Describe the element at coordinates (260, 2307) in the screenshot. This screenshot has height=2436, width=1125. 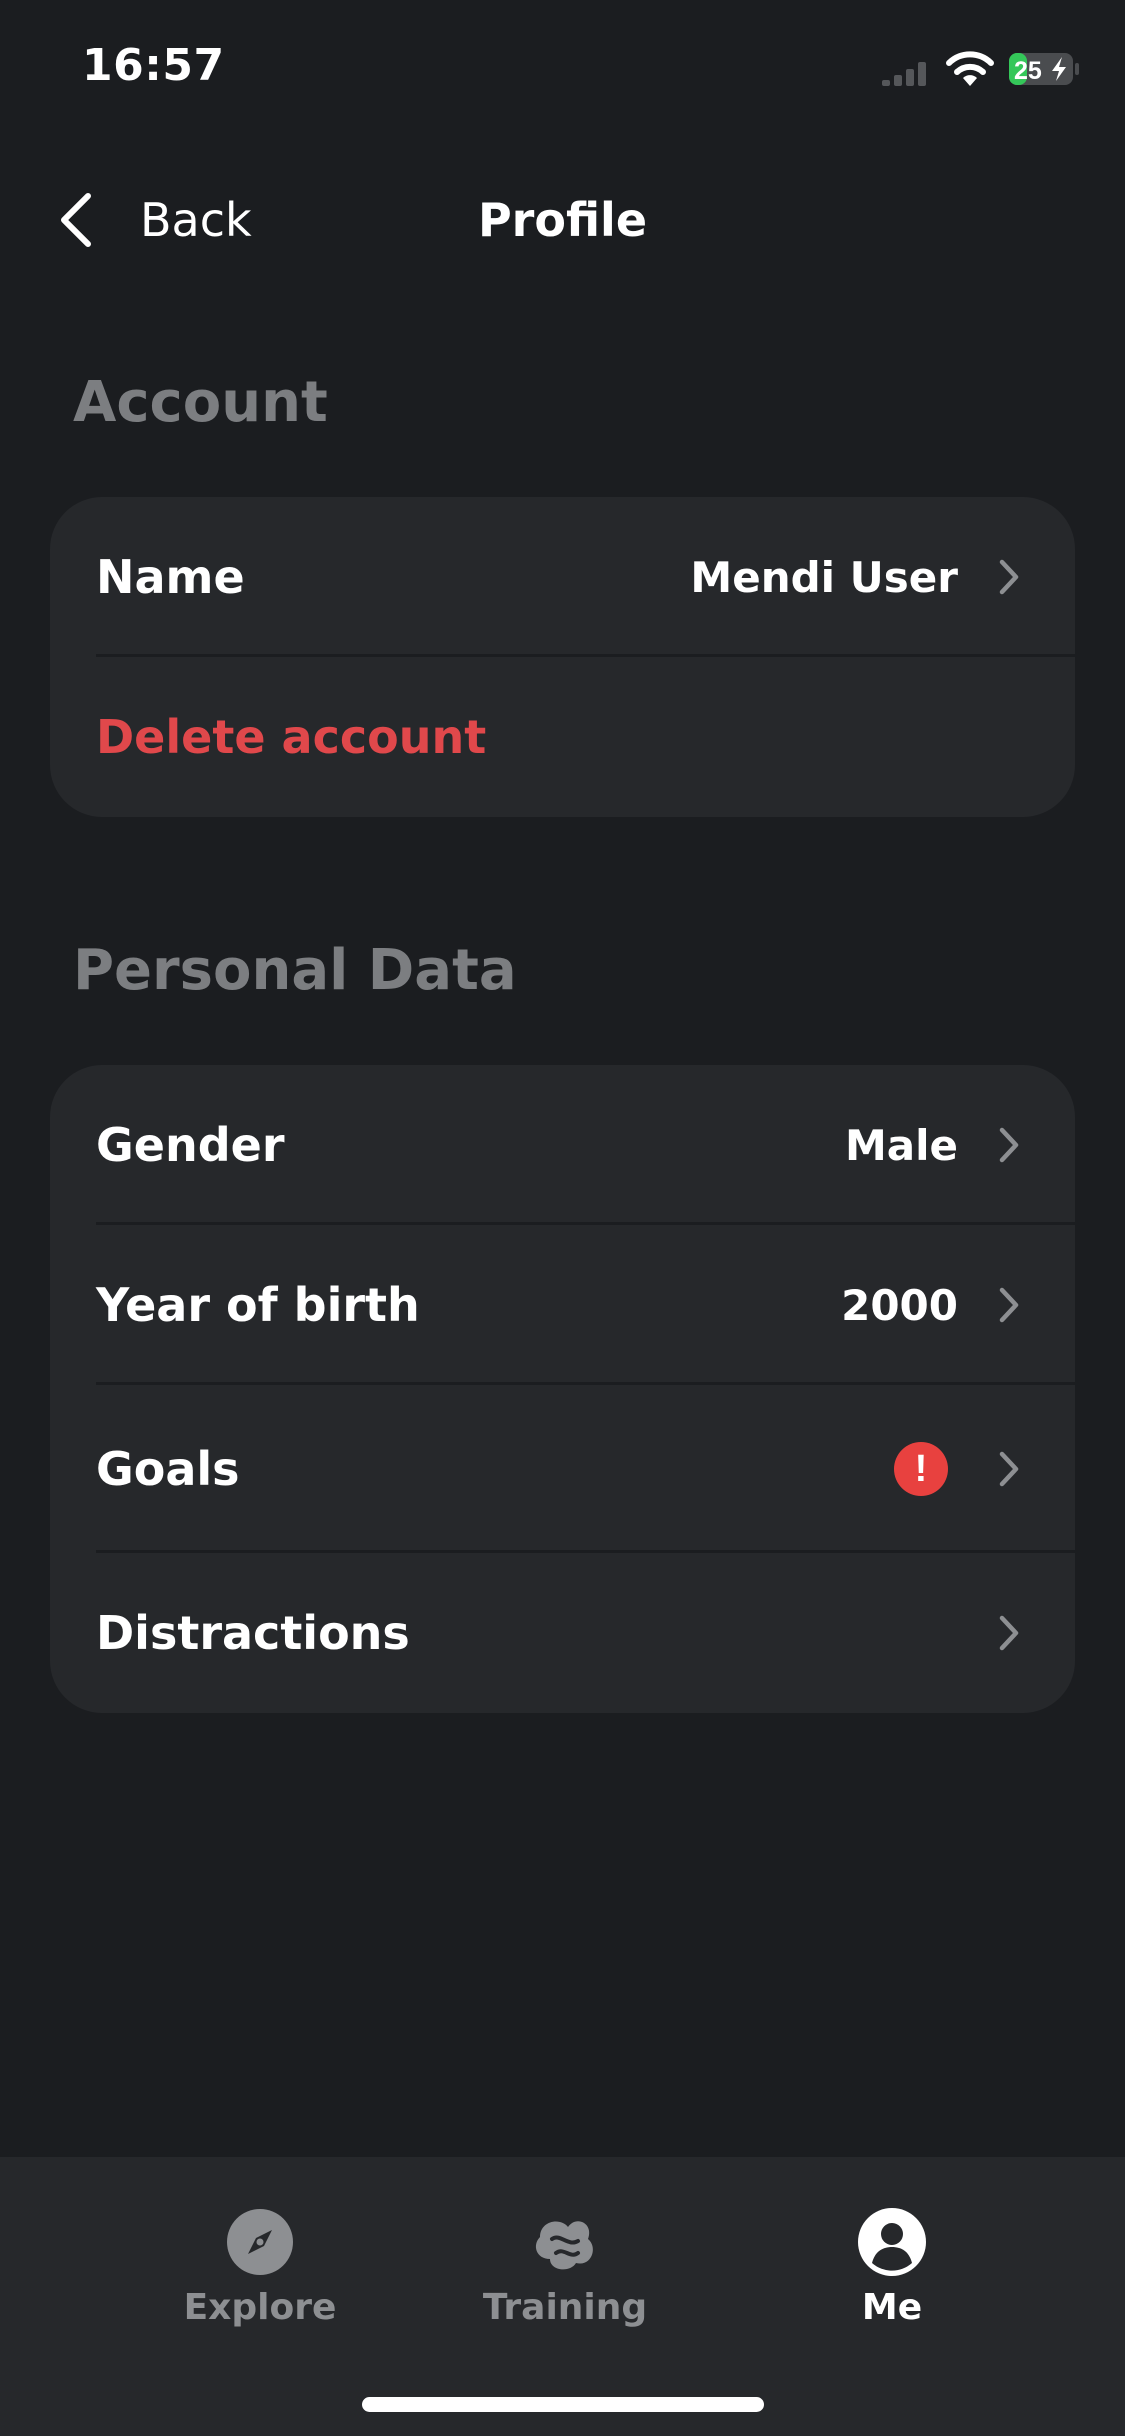
I see `tab-explore-label: Explore` at that location.